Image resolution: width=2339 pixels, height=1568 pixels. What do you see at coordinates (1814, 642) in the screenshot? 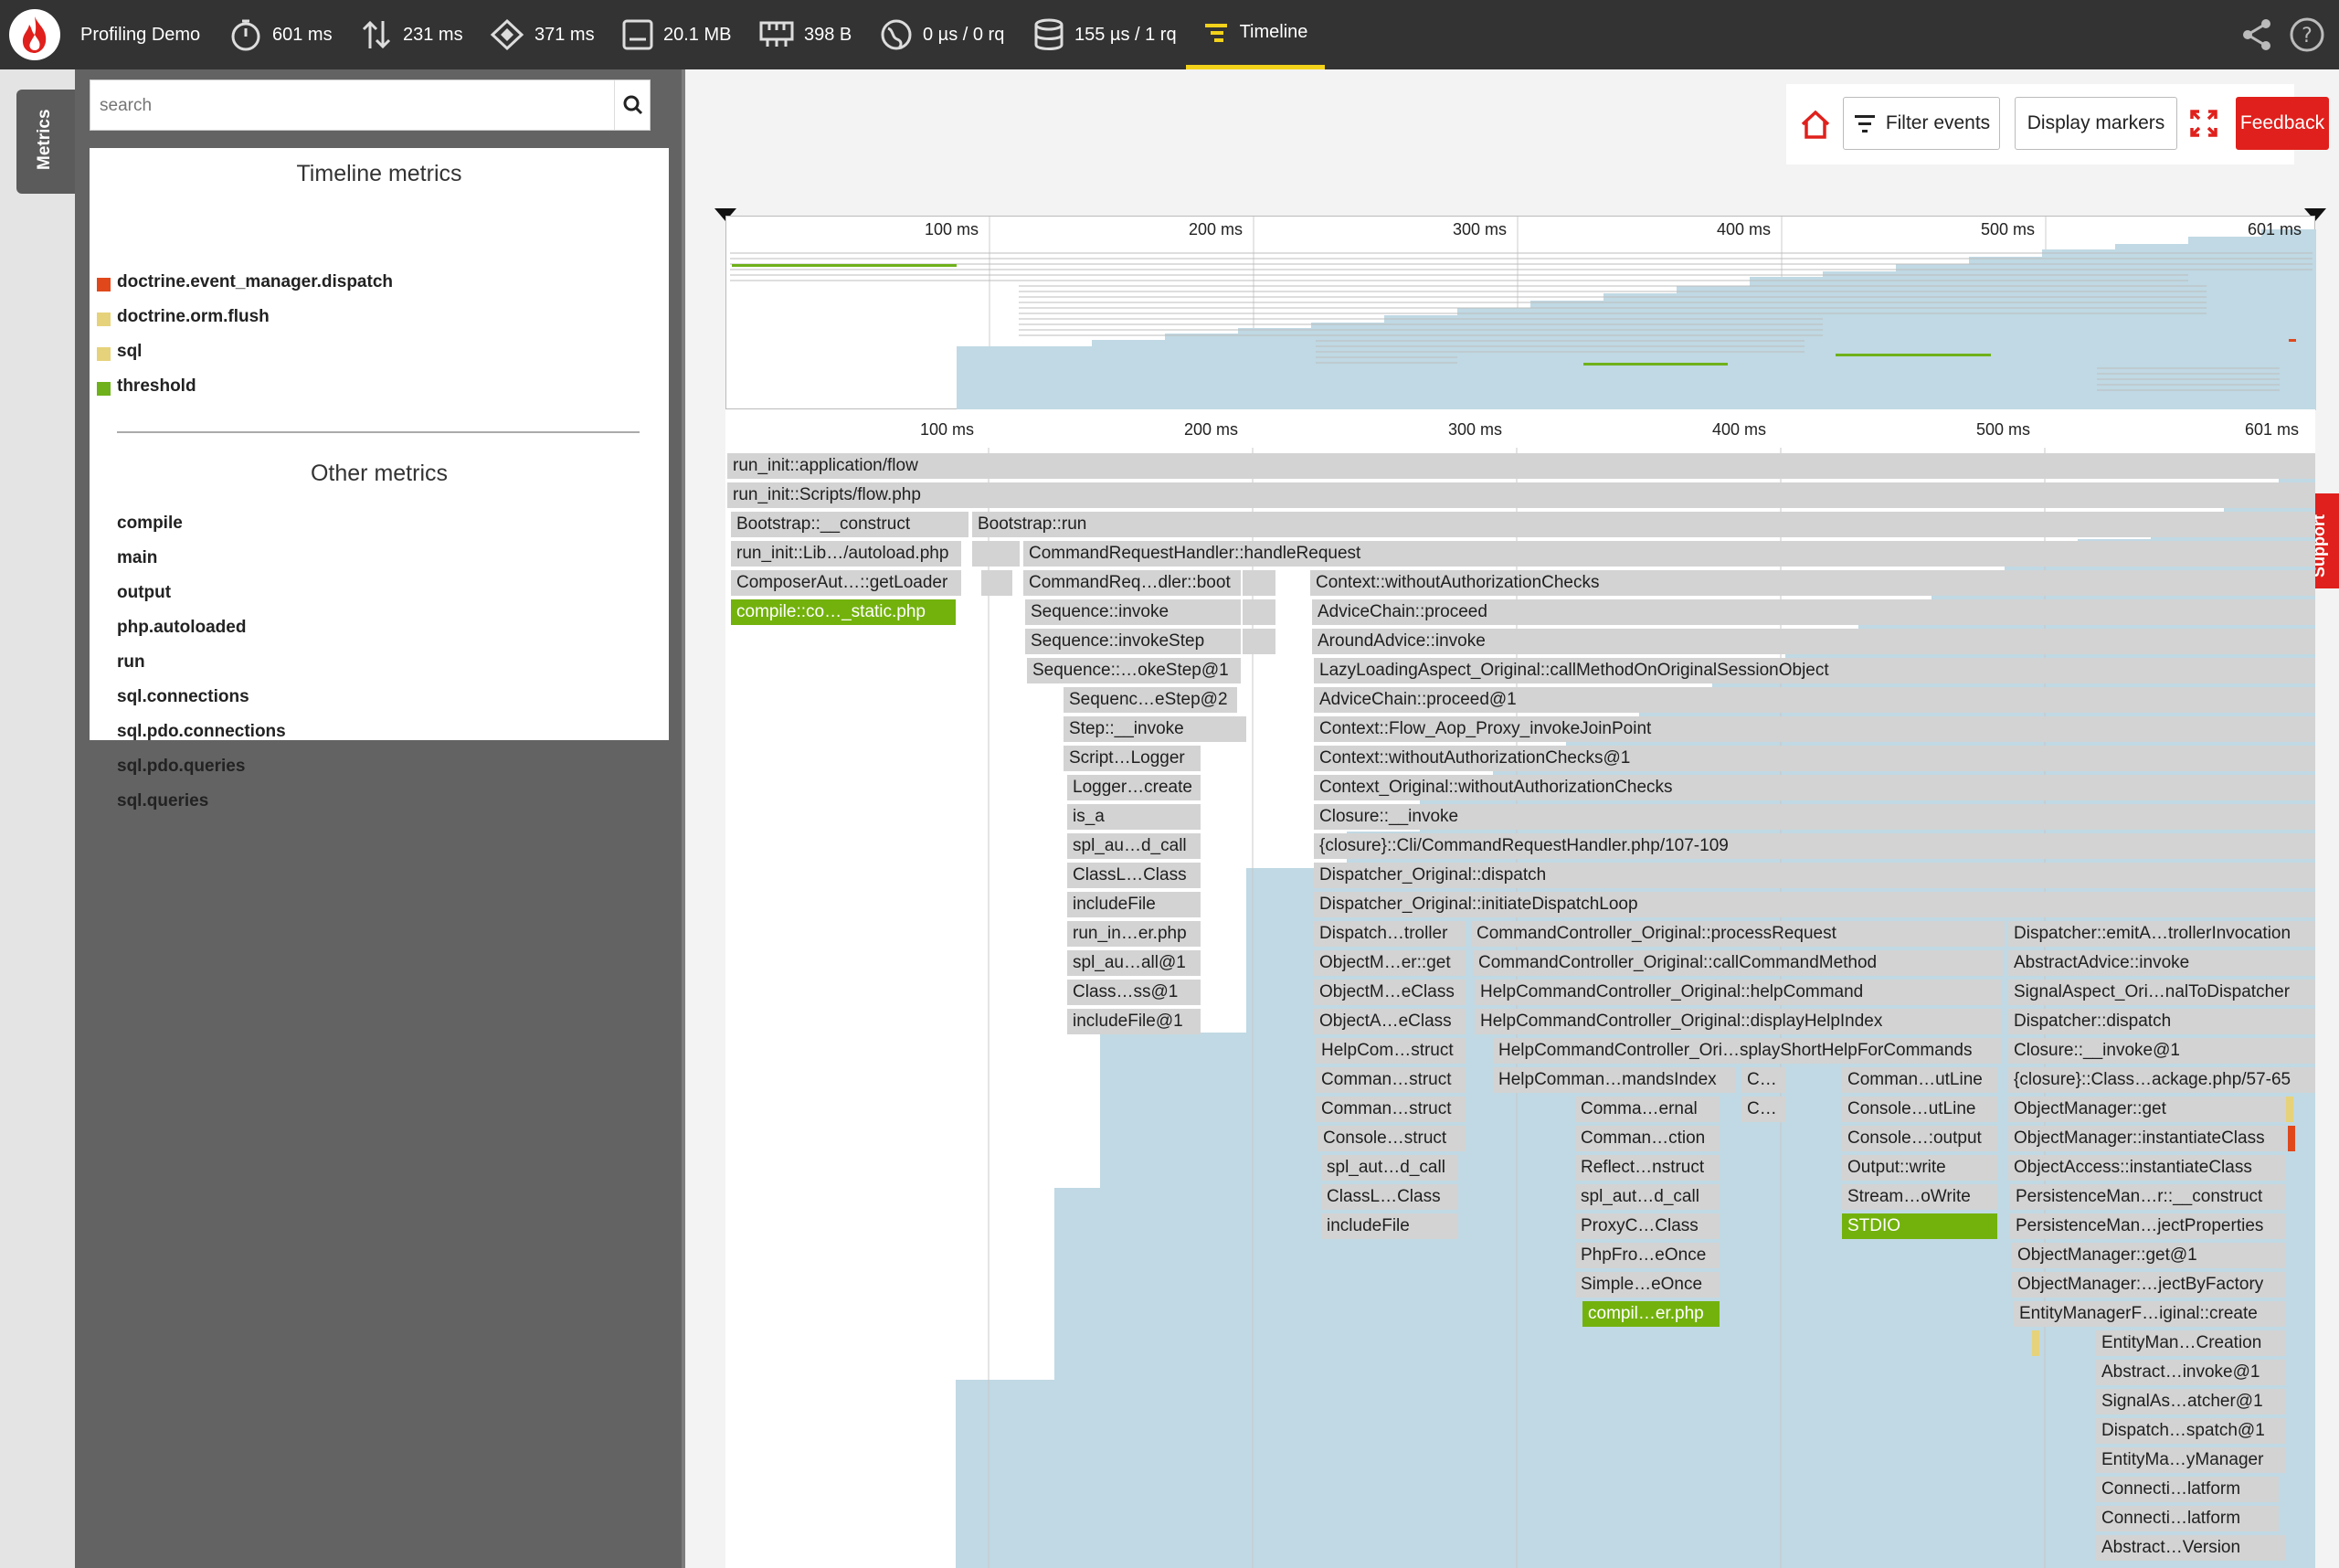
I see `flame-frame: AroundAdvice::invoke` at bounding box center [1814, 642].